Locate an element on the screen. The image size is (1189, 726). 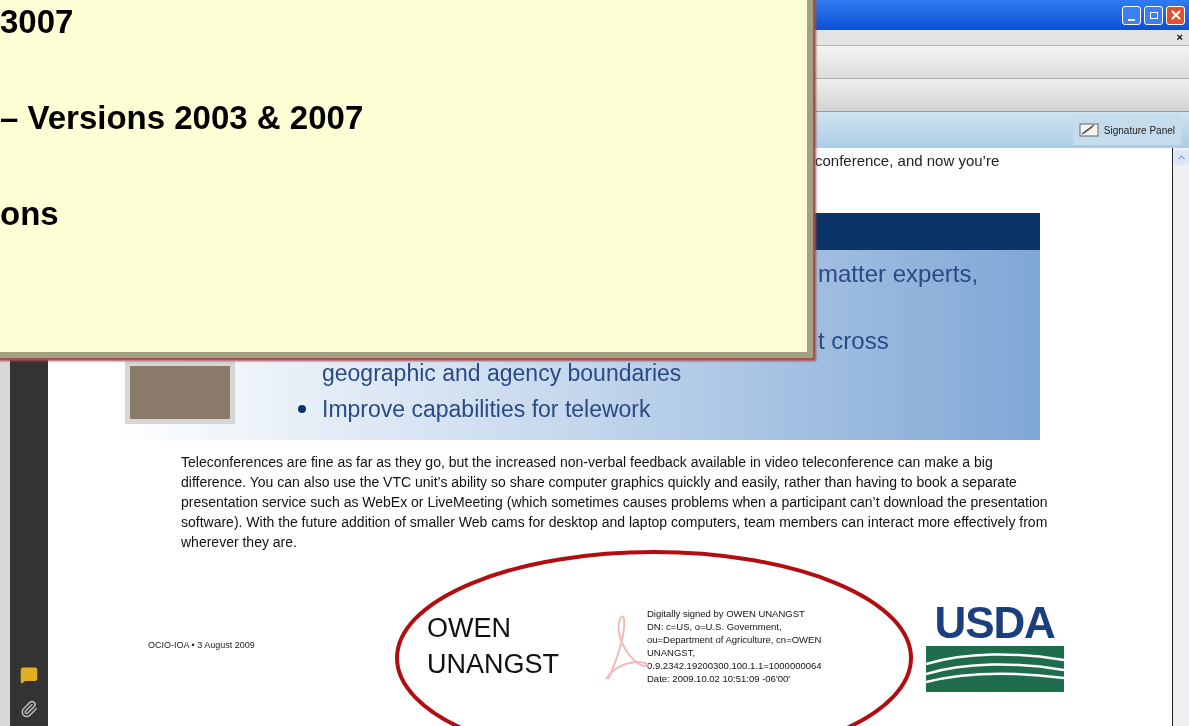
close-icon is located at coordinates (1175, 15).